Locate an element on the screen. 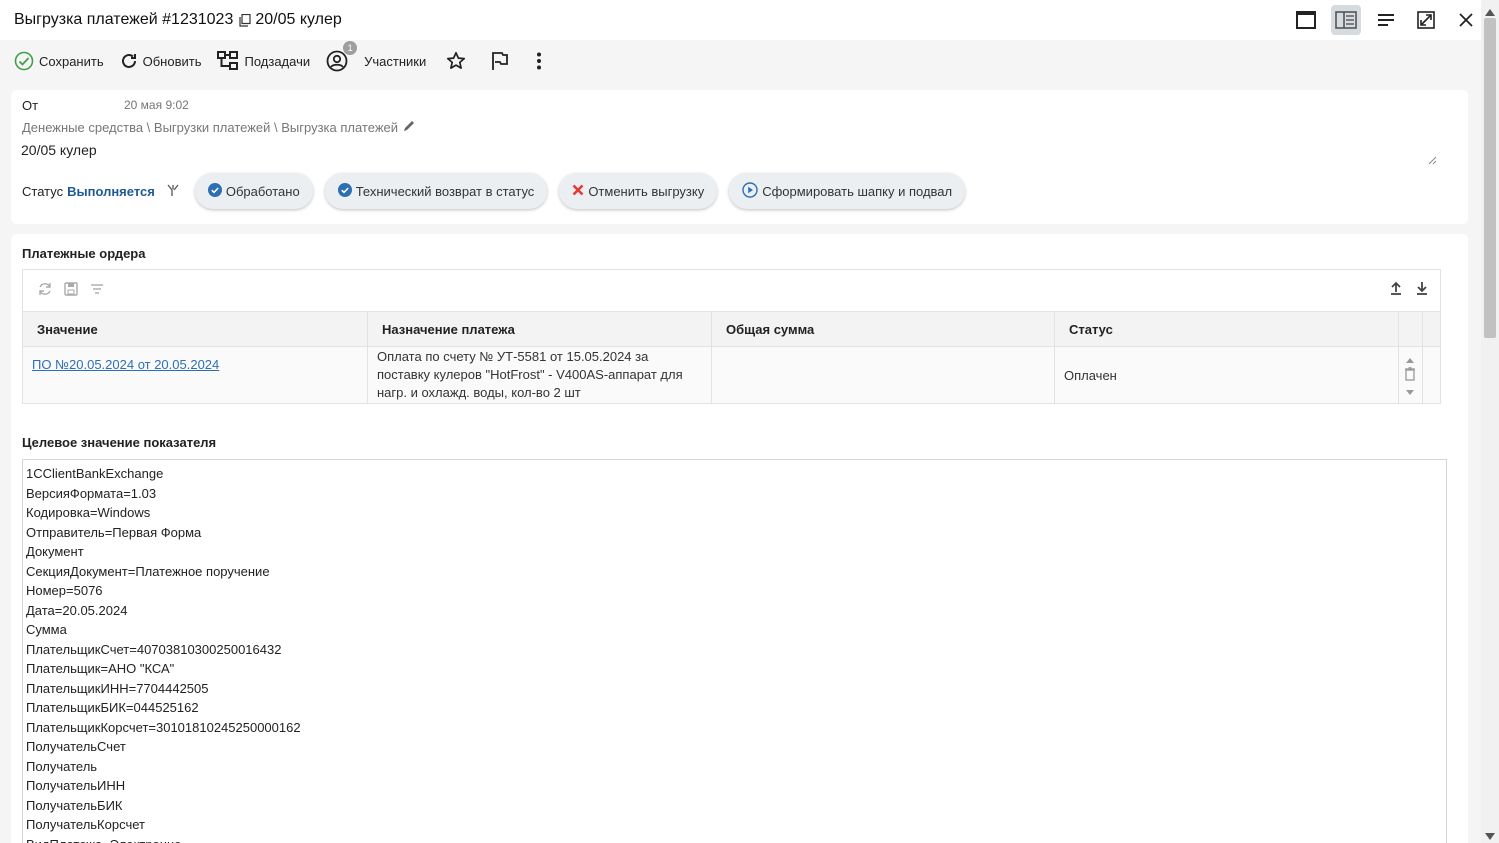 This screenshot has width=1499, height=843. participants-button: 1 Участники is located at coordinates (376, 56).